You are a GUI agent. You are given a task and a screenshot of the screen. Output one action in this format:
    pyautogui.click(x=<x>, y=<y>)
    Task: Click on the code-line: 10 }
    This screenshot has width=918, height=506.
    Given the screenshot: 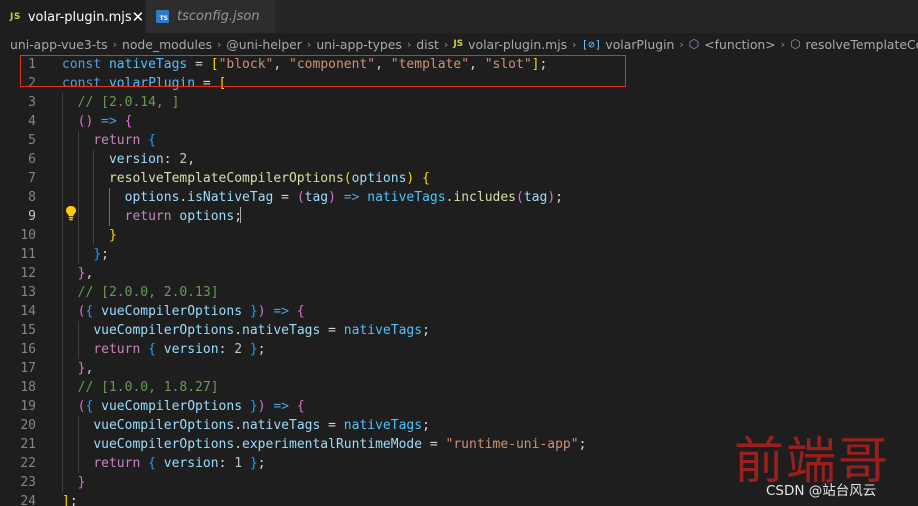 What is the action you would take?
    pyautogui.click(x=459, y=235)
    